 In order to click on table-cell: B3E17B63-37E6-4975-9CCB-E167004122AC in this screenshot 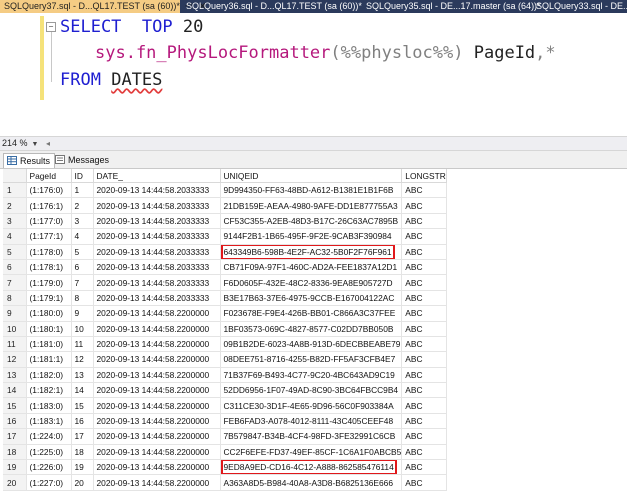, I will do `click(311, 298)`.